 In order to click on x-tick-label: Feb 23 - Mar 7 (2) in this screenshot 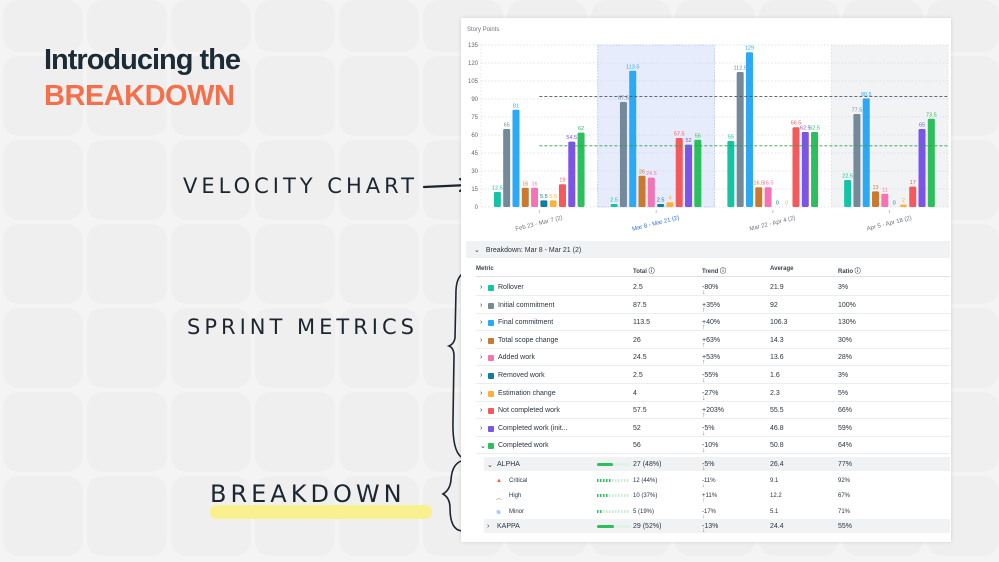, I will do `click(539, 224)`.